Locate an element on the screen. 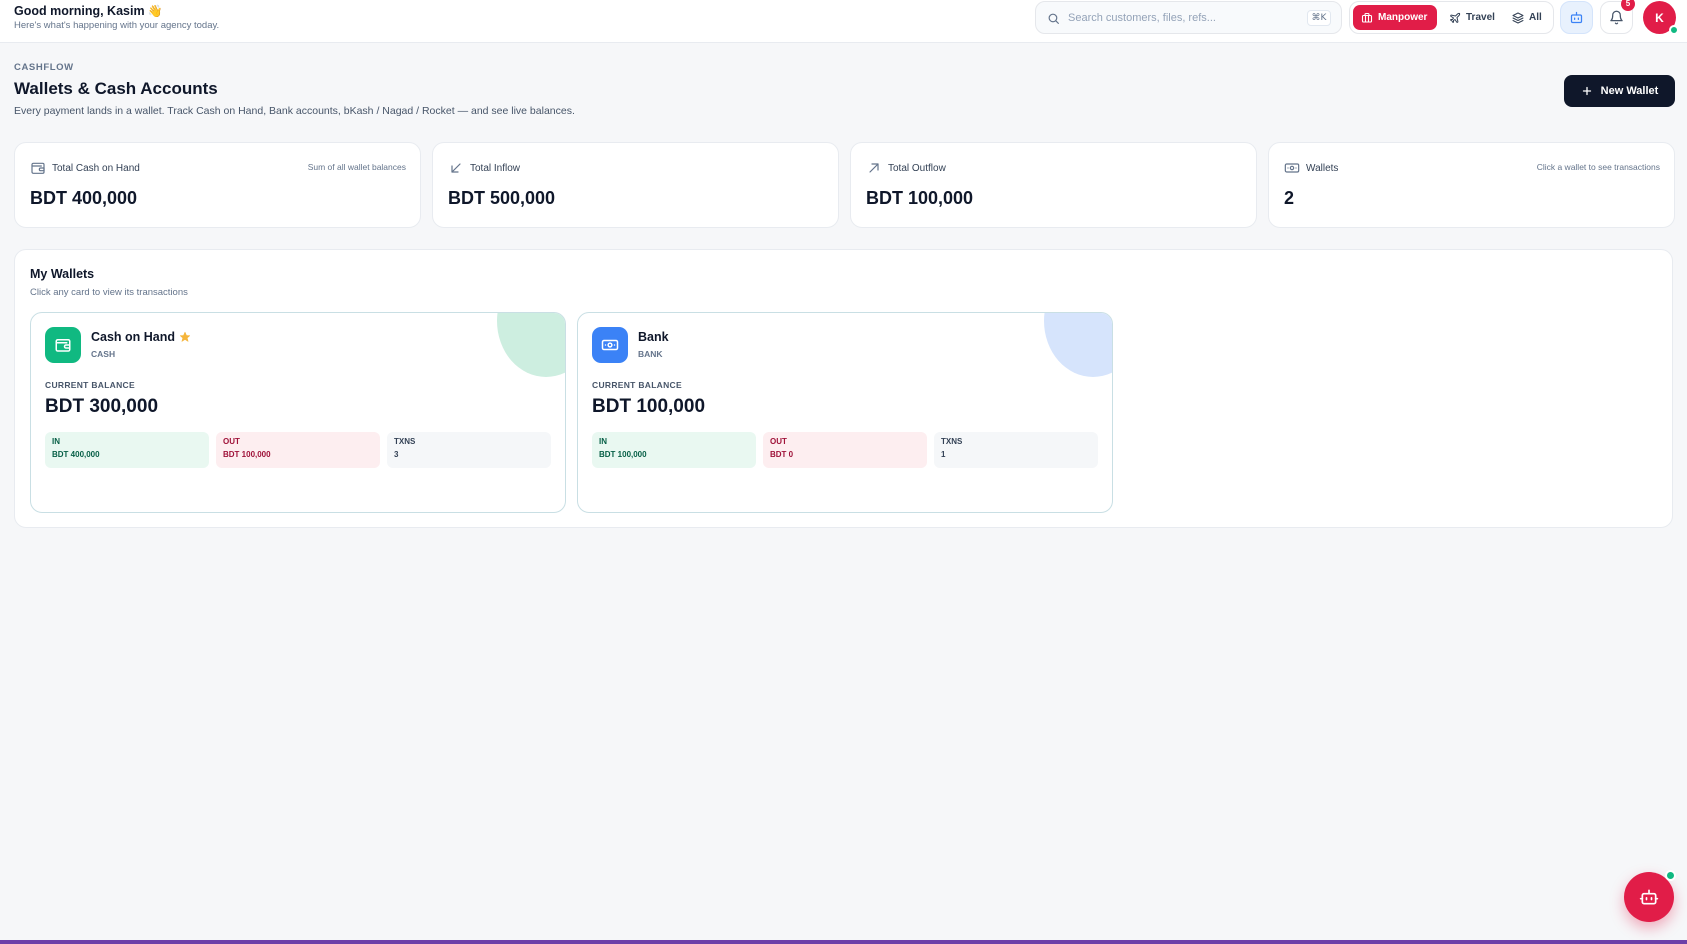  balance-value: BDT 300,000 is located at coordinates (102, 406).